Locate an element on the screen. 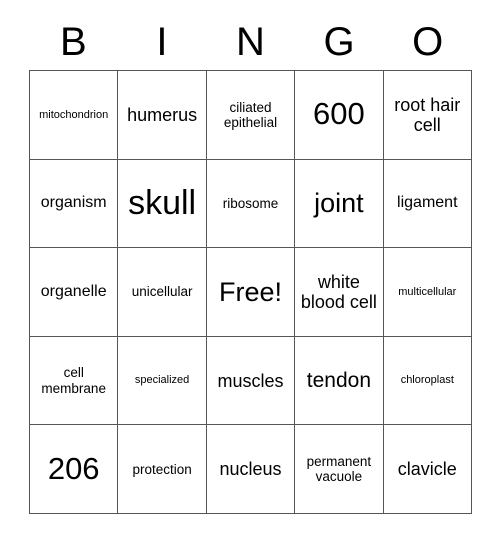 Image resolution: width=500 pixels, height=544 pixels. bingo-cell-o3: multicellular is located at coordinates (427, 292).